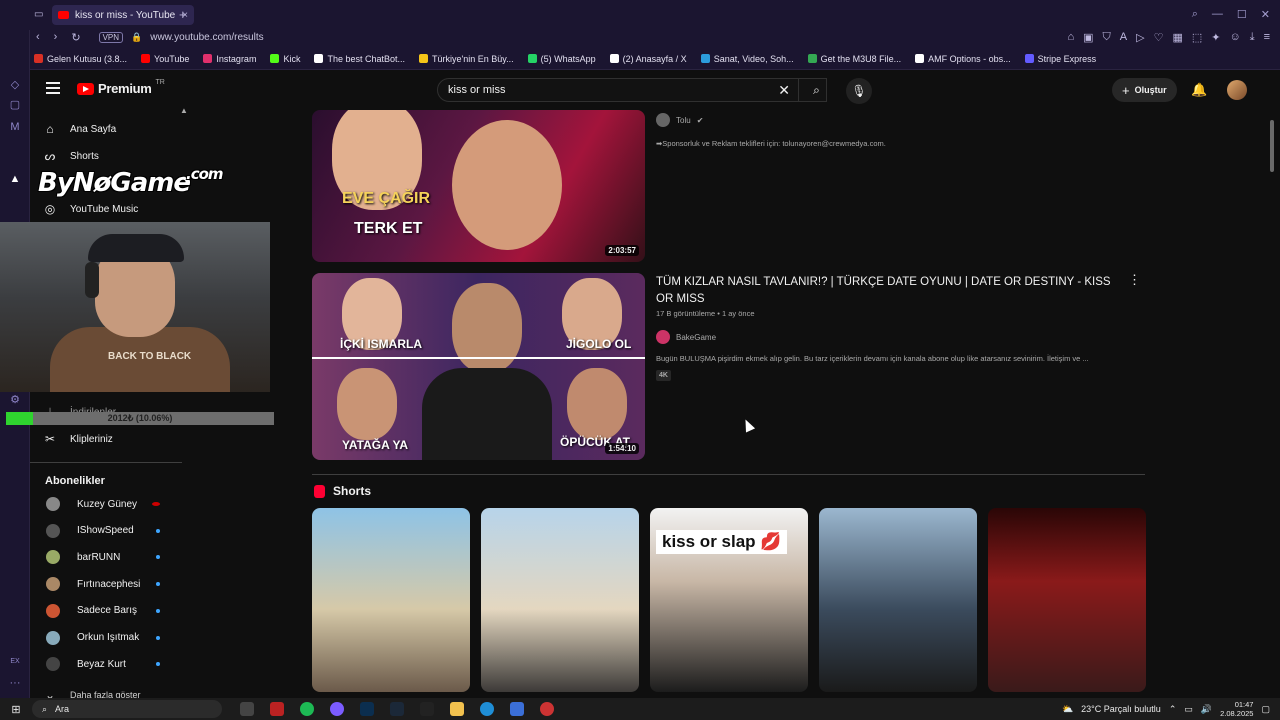  What do you see at coordinates (184, 110) in the screenshot?
I see `scroll-up-icon: ▲` at bounding box center [184, 110].